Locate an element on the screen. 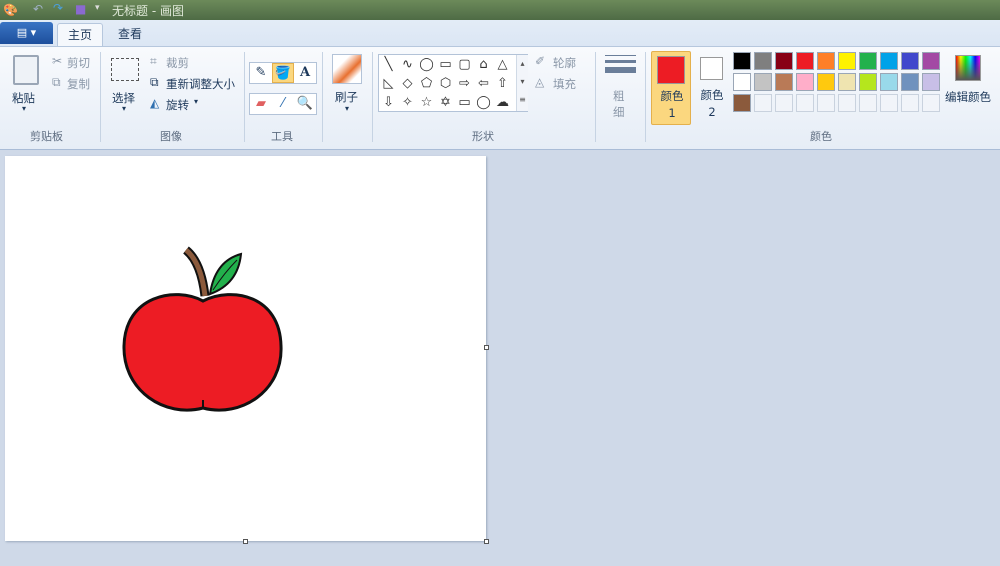 This screenshot has height=566, width=1000. size-icon is located at coordinates (620, 64).